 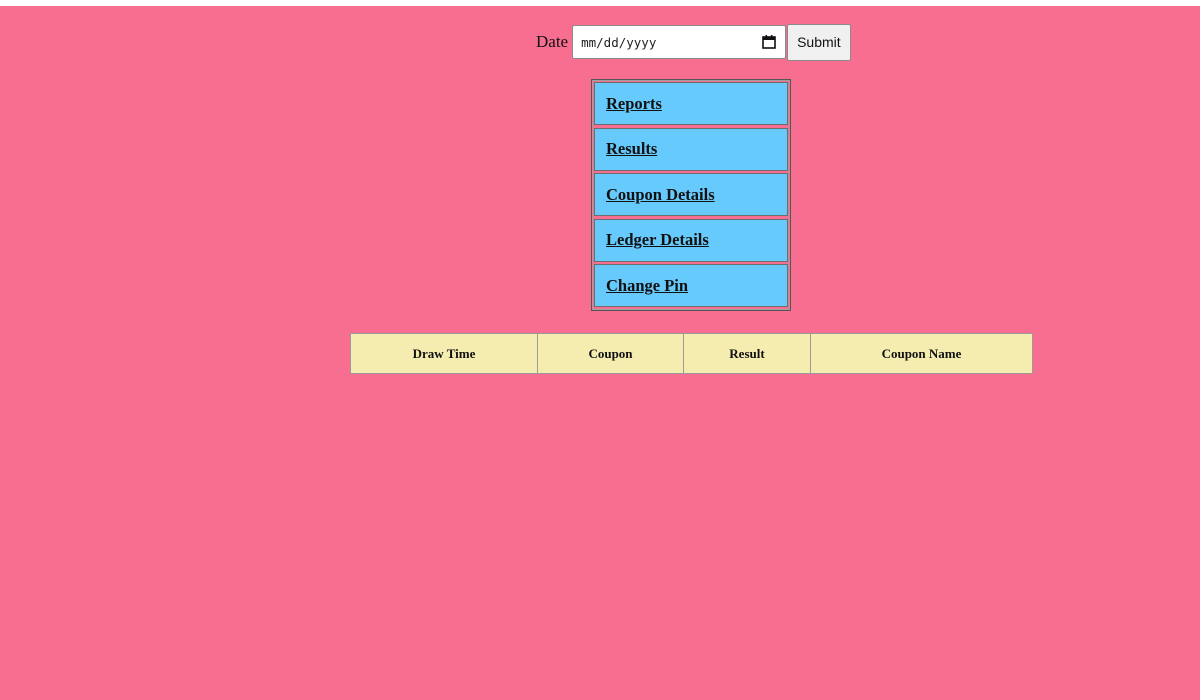 I want to click on calendar-icon, so click(x=769, y=42).